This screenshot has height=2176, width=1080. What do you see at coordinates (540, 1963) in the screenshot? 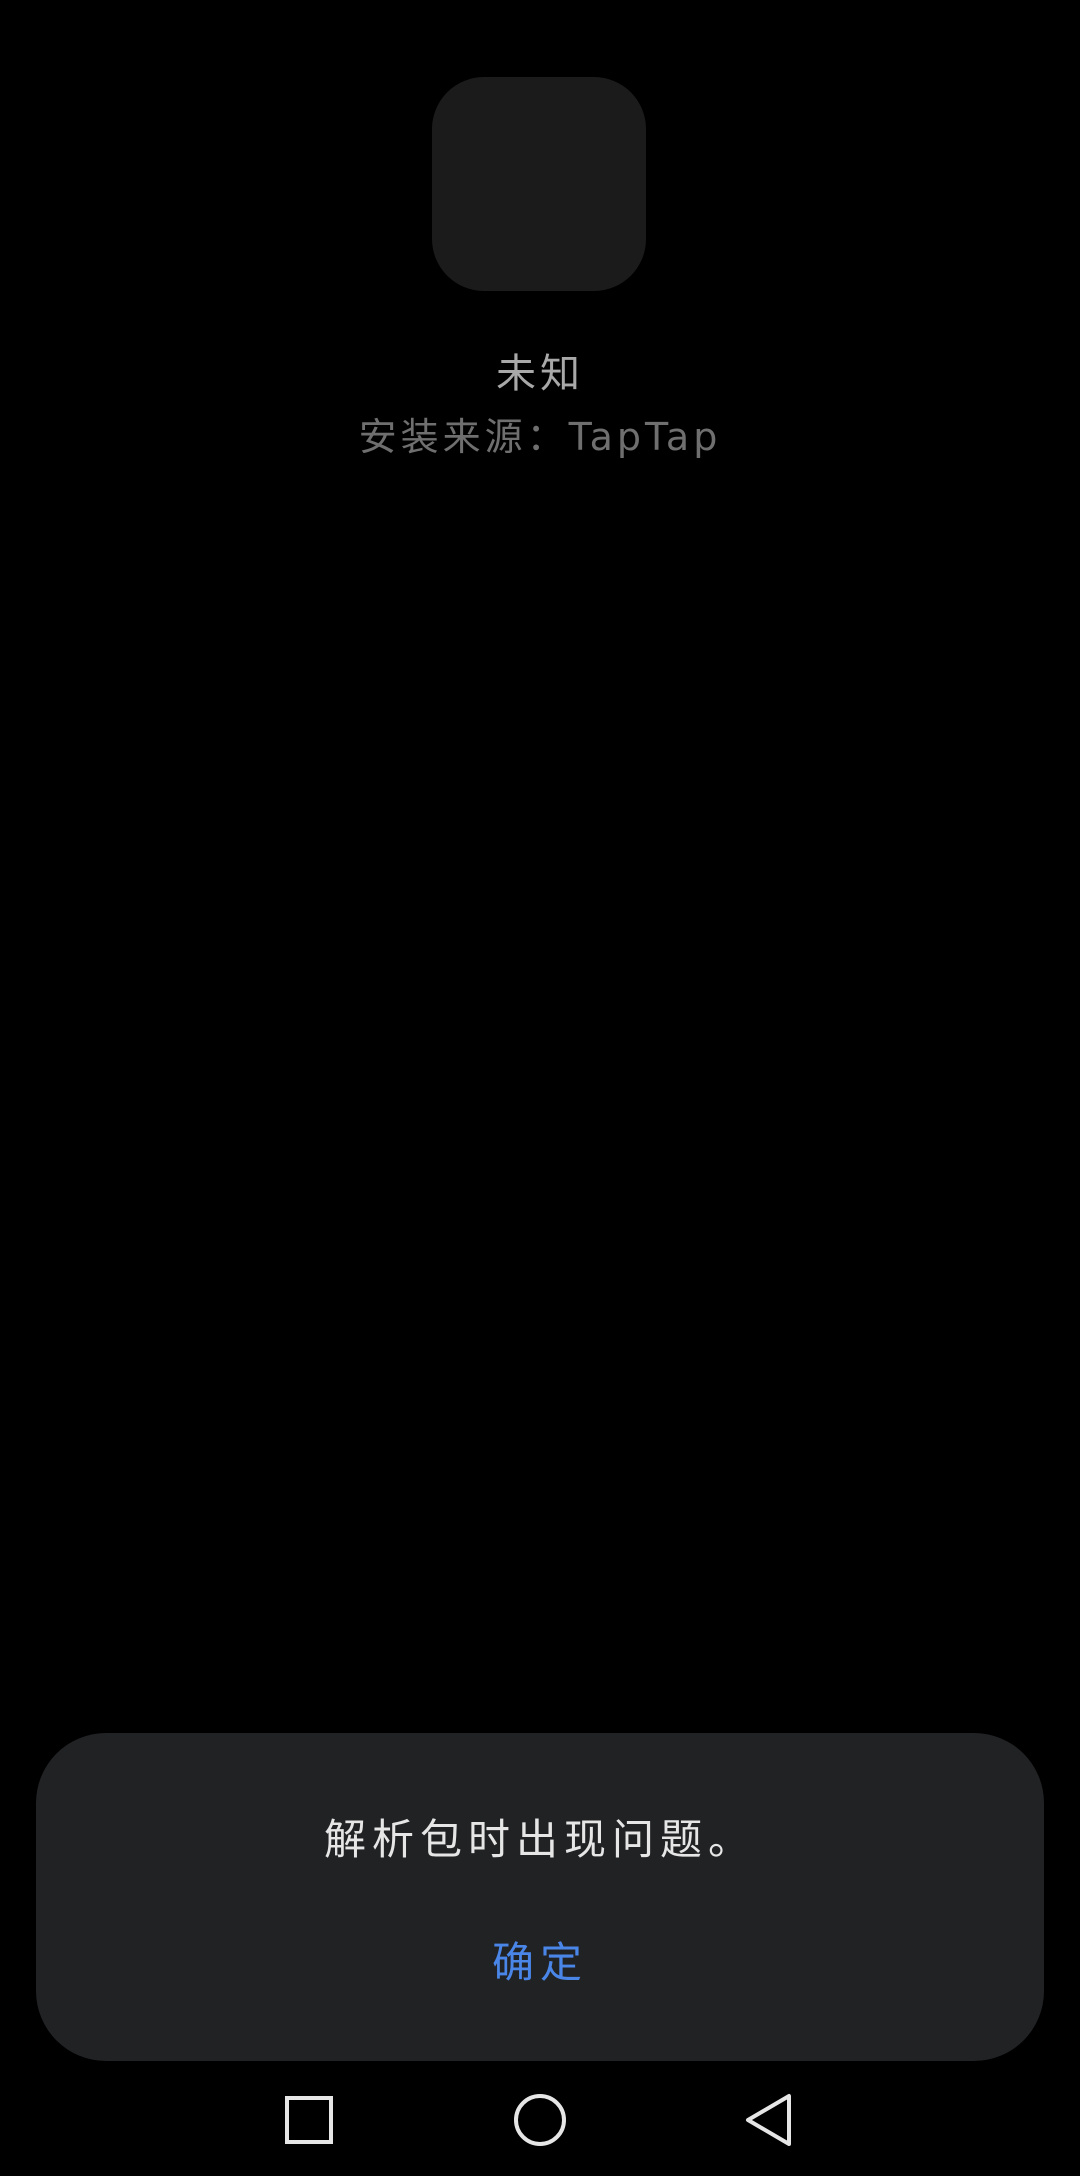
I see `confirm-button: 确定` at bounding box center [540, 1963].